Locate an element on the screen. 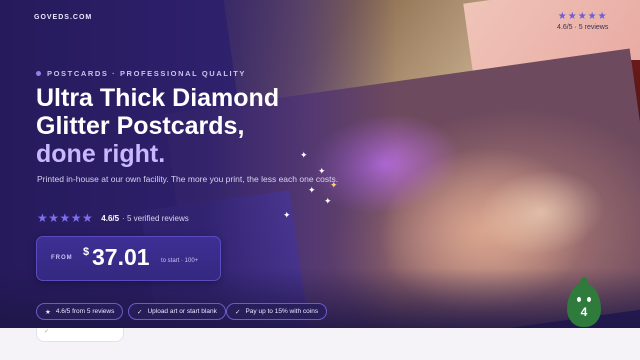 This screenshot has height=360, width=640. header-rating: ★★★★★ 4.6/5 · 5 reviews is located at coordinates (582, 21).